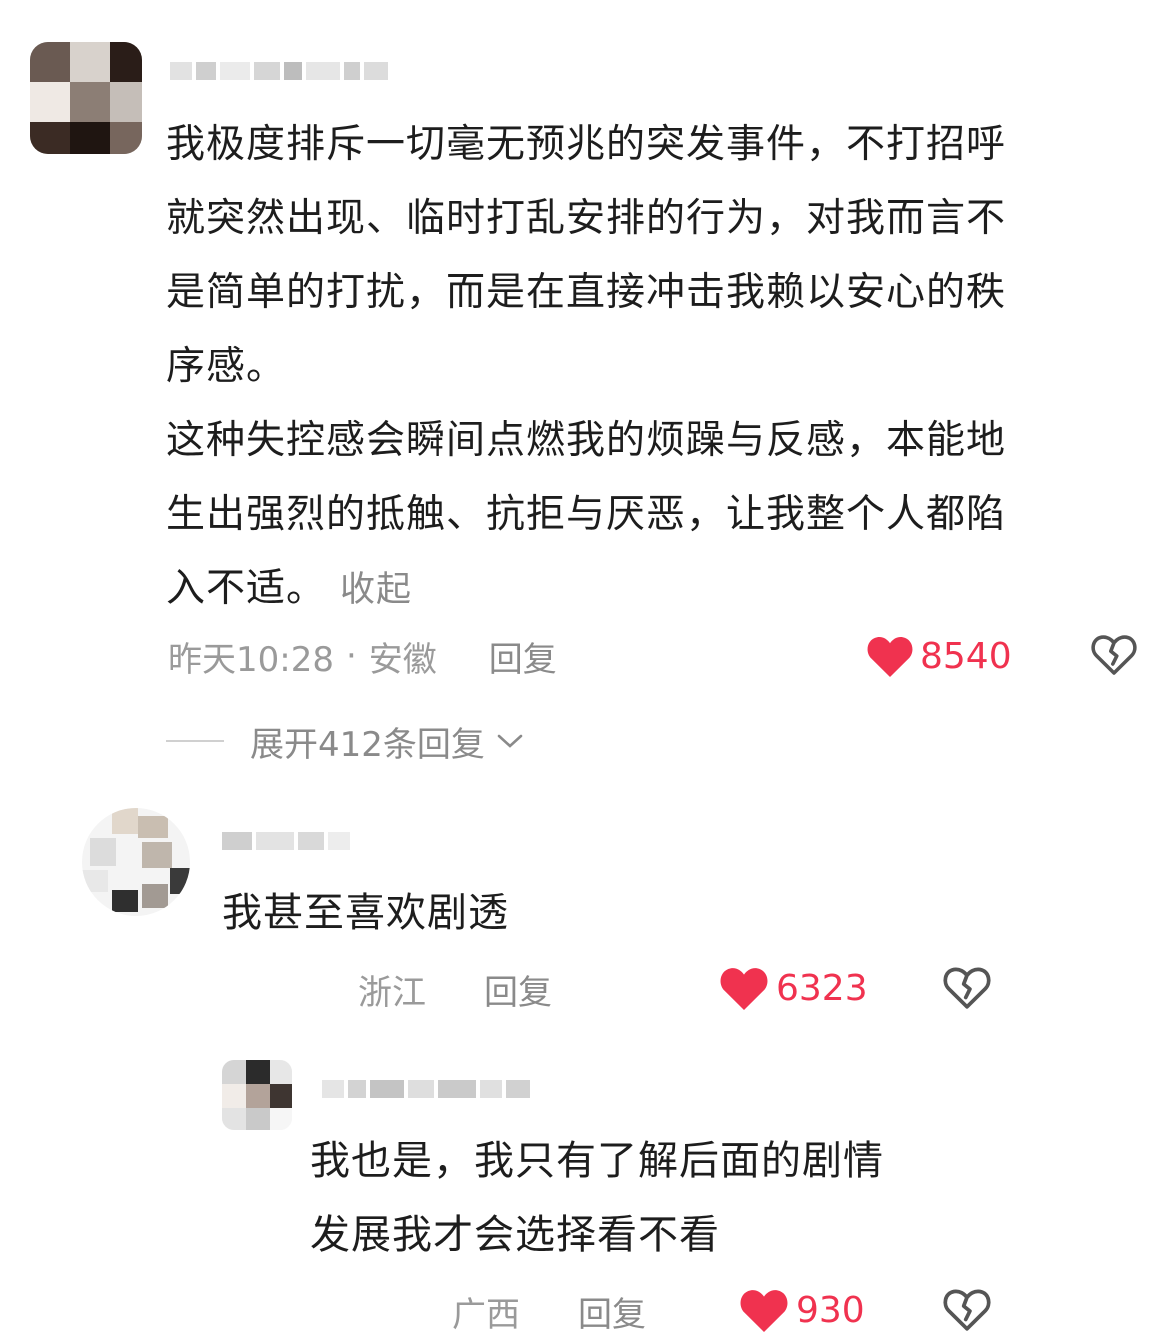  Describe the element at coordinates (966, 656) in the screenshot. I see `like-count: 8540` at that location.